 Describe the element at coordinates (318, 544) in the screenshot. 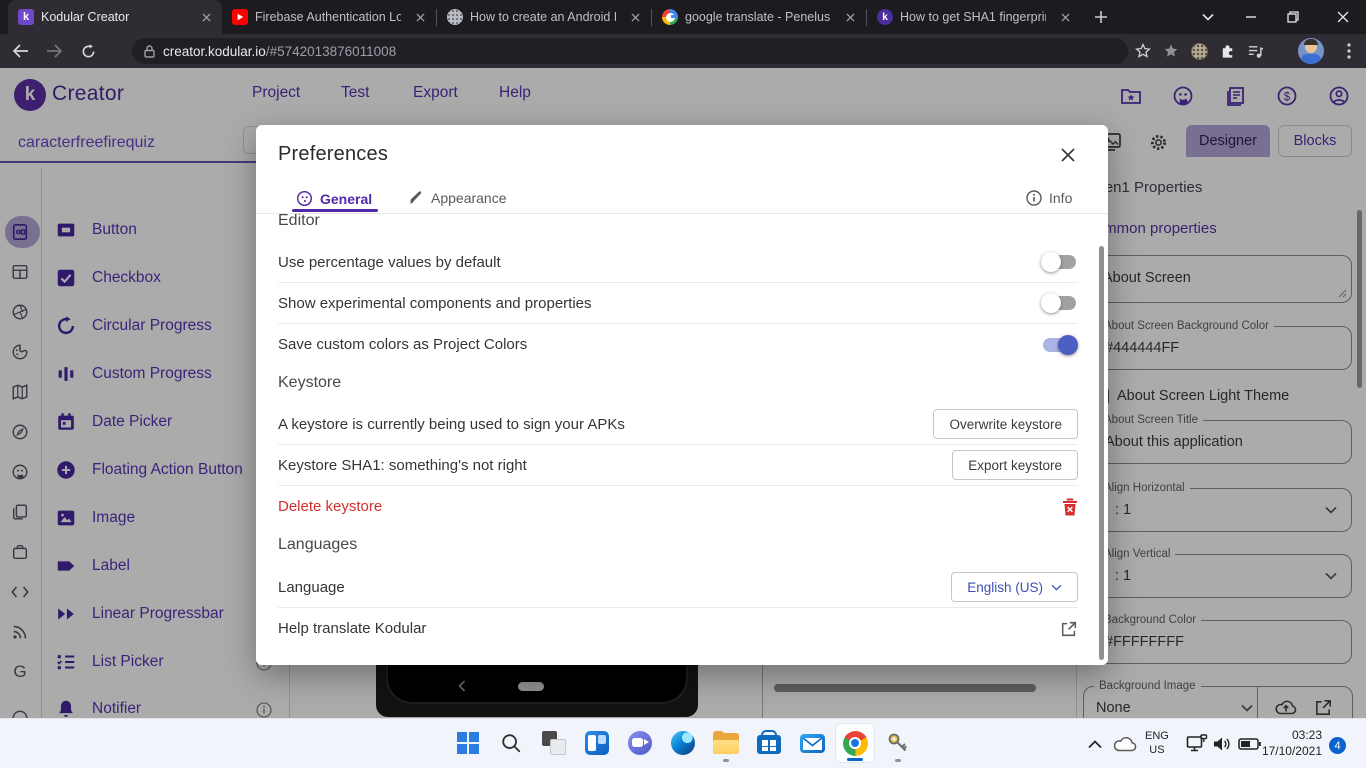

I see `languages-heading: Languages` at that location.